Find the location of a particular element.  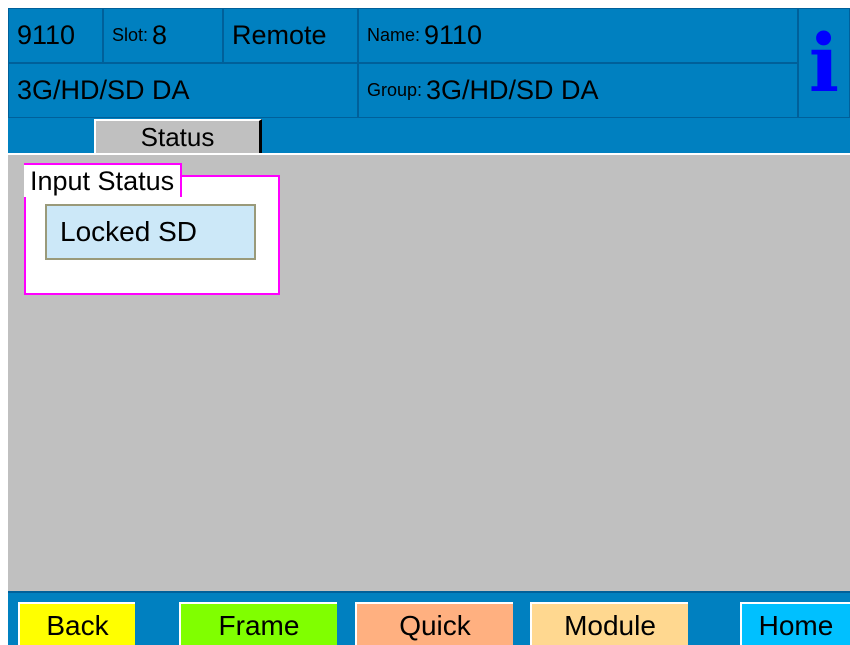

tab-status: Status is located at coordinates (178, 136).